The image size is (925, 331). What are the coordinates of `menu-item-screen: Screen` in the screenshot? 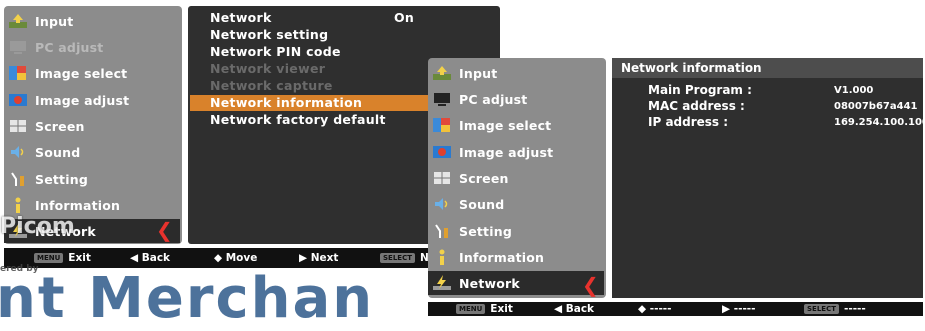 It's located at (46, 126).